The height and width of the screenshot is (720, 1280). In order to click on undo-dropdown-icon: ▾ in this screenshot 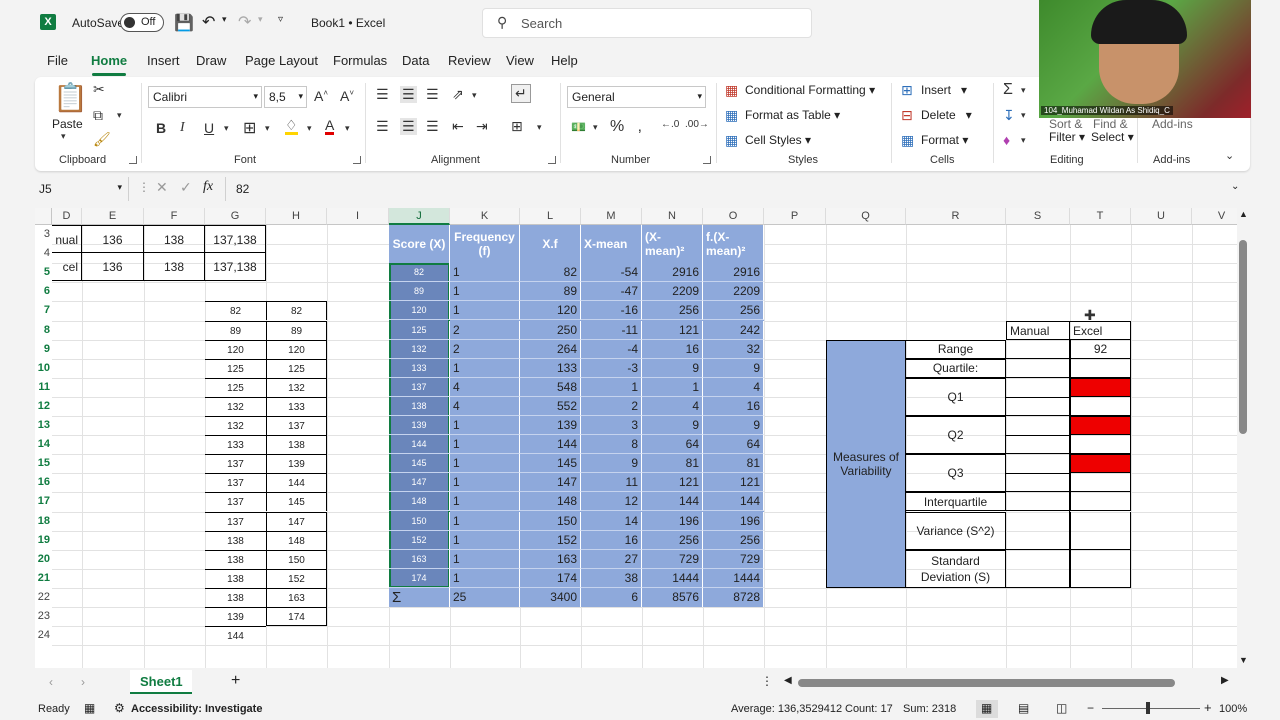, I will do `click(224, 19)`.